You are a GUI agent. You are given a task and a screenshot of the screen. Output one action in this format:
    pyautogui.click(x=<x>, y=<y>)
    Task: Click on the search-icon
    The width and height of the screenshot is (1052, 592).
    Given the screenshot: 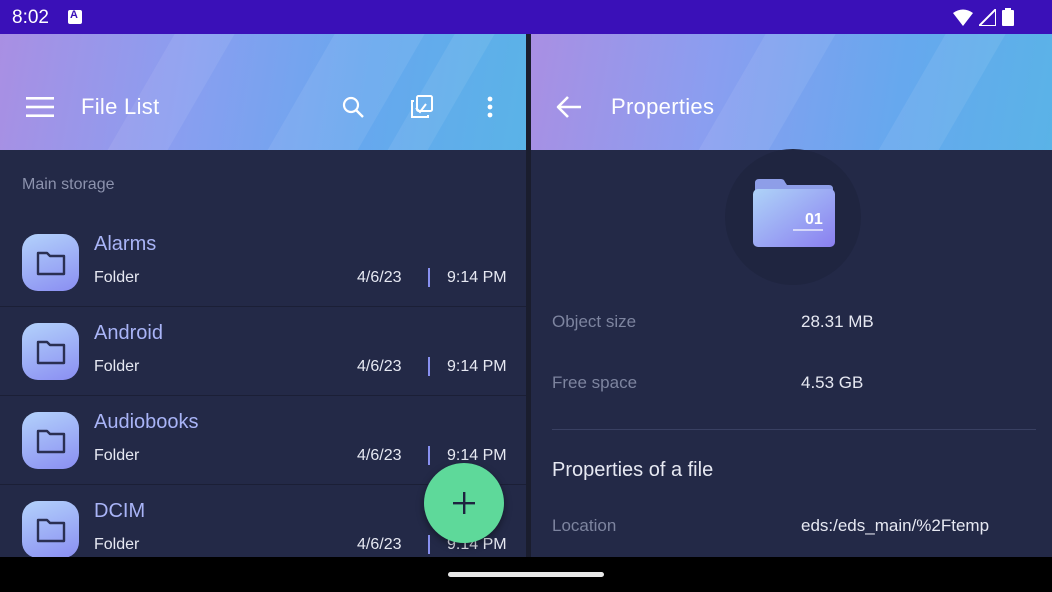 What is the action you would take?
    pyautogui.click(x=353, y=107)
    